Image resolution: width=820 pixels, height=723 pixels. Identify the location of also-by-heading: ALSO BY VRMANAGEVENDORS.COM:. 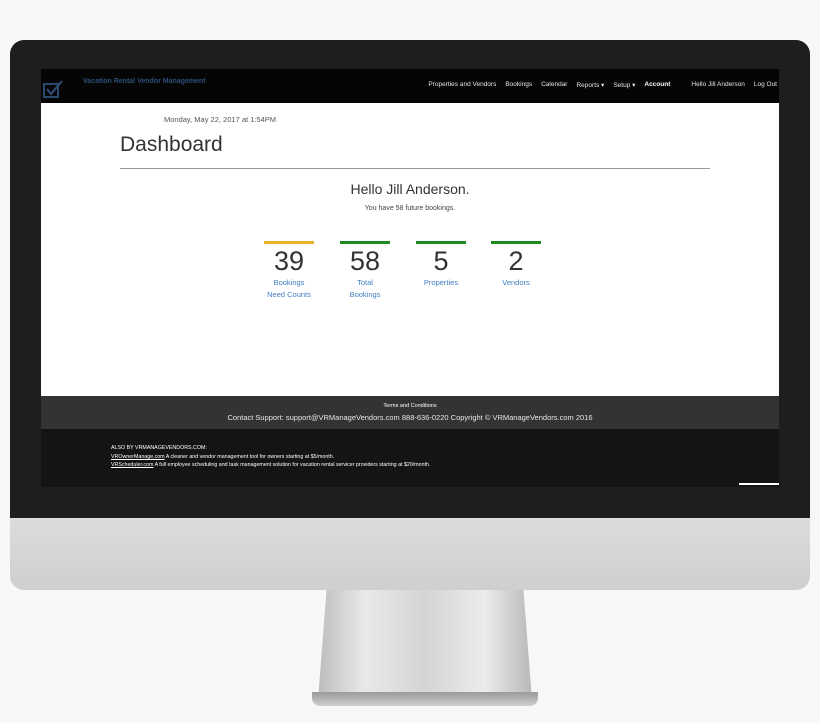
(159, 448).